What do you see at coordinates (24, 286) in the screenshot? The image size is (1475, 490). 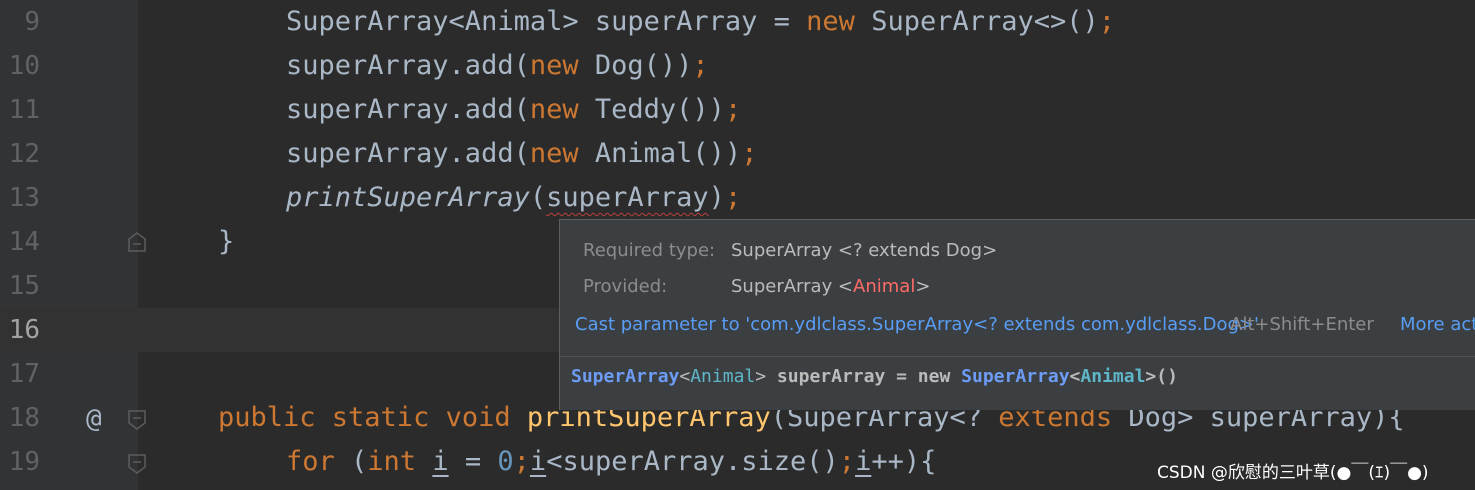 I see `line-number: 15` at bounding box center [24, 286].